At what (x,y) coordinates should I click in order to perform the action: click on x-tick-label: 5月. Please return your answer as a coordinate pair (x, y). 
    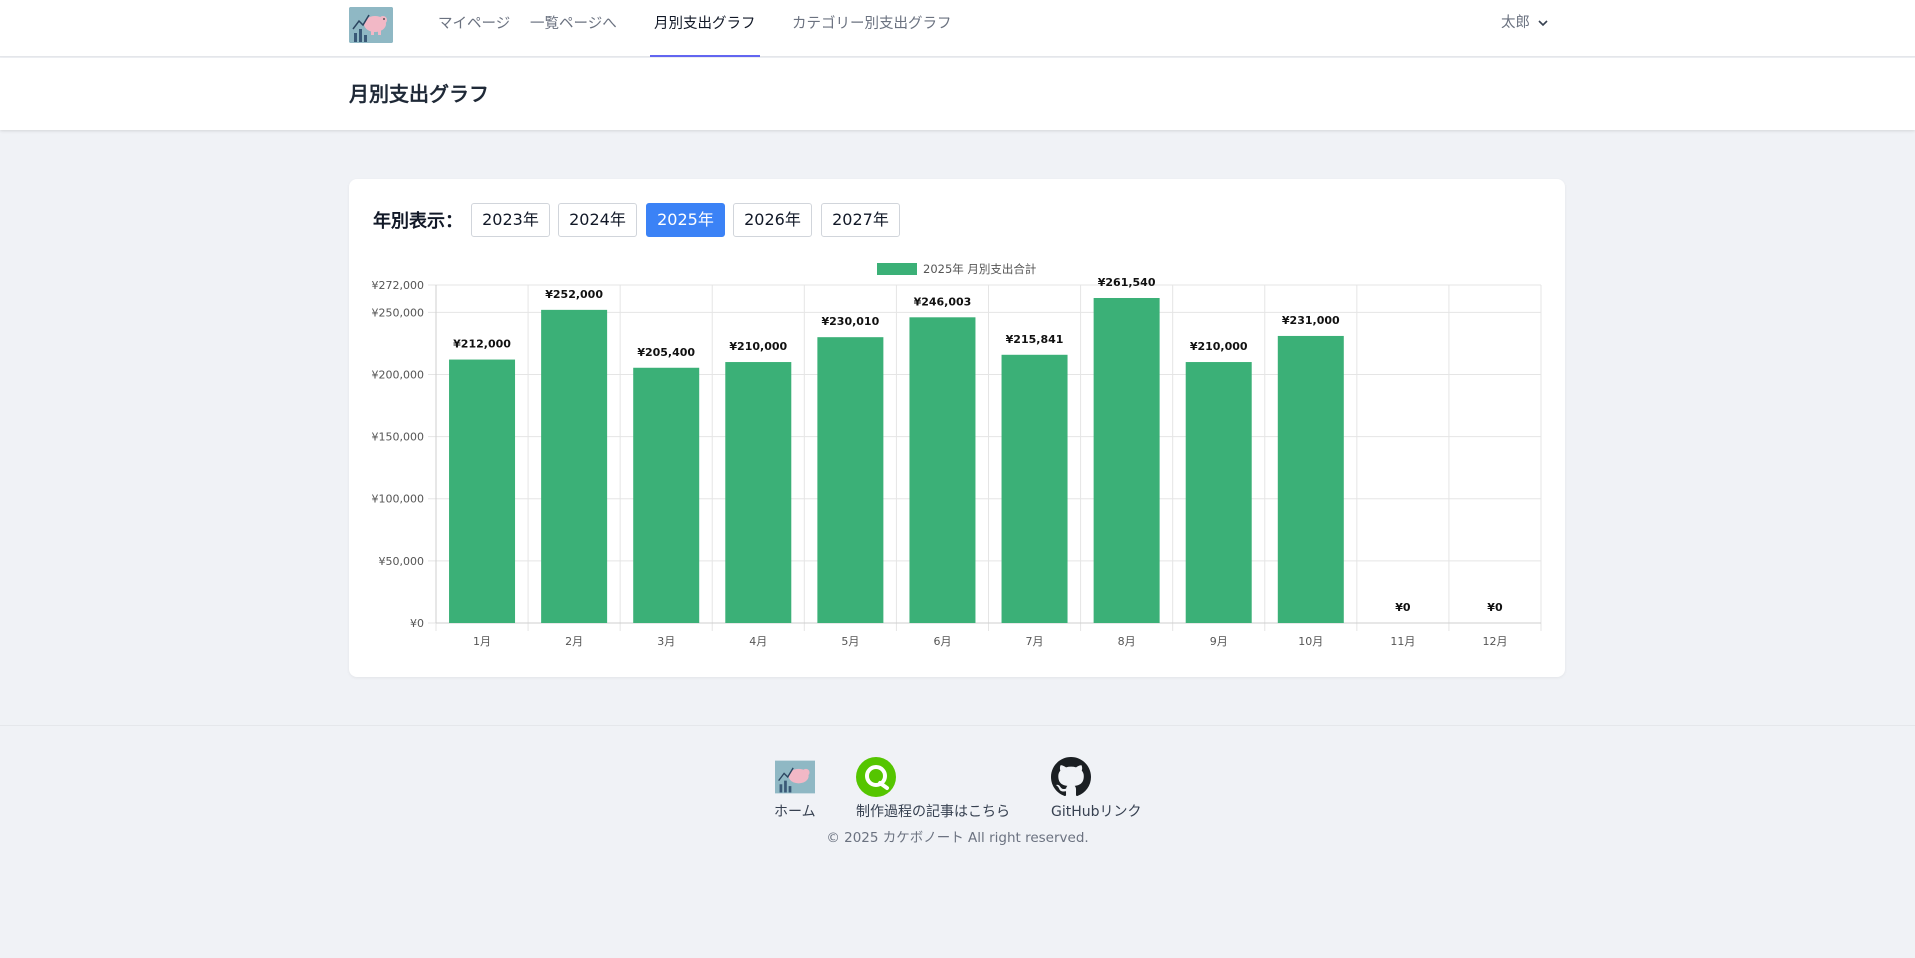
    Looking at the image, I should click on (850, 641).